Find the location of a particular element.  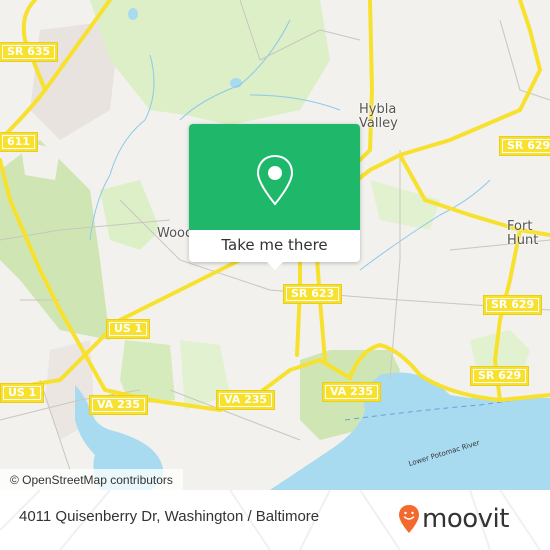

place-label-hybla-valley: Hybla Valley is located at coordinates (378, 116).